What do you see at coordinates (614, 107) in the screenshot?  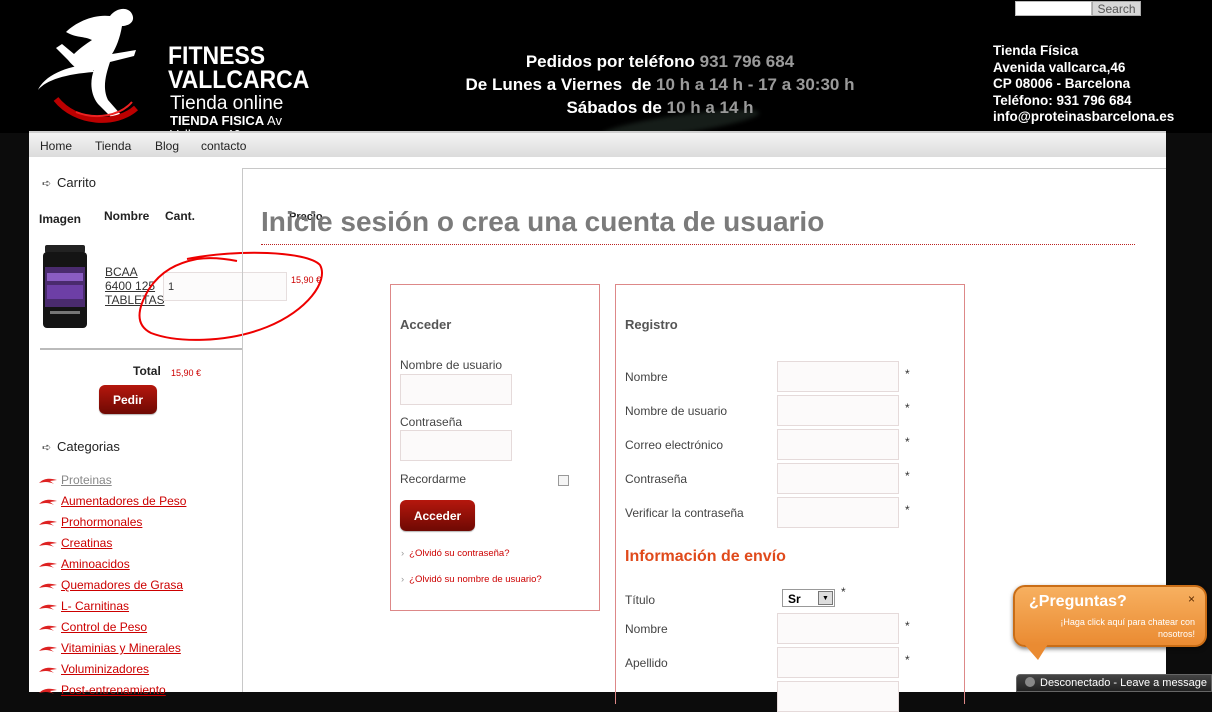 I see `phone-line3-label: Sábados de` at bounding box center [614, 107].